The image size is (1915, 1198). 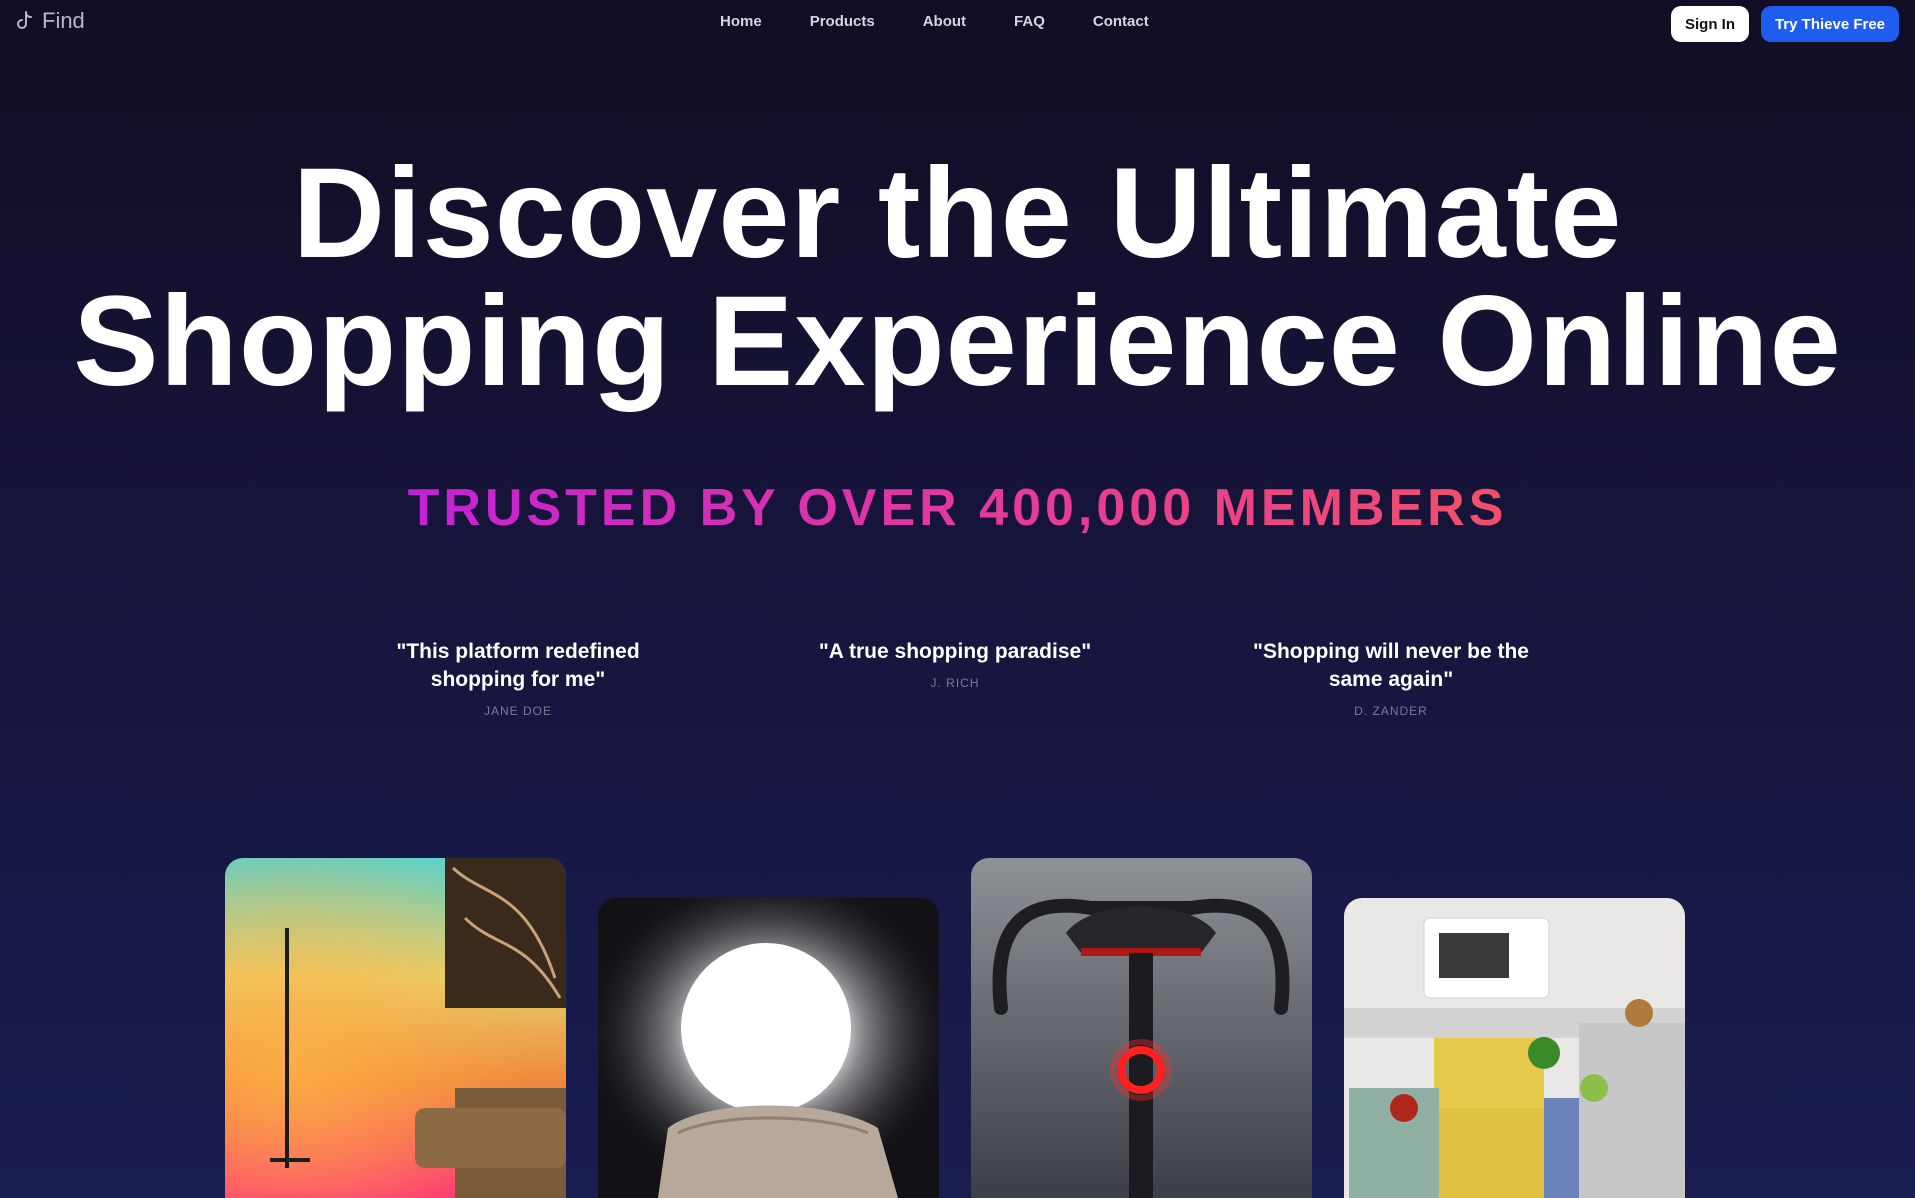 I want to click on product-card-floor-lamp, so click(x=395, y=1028).